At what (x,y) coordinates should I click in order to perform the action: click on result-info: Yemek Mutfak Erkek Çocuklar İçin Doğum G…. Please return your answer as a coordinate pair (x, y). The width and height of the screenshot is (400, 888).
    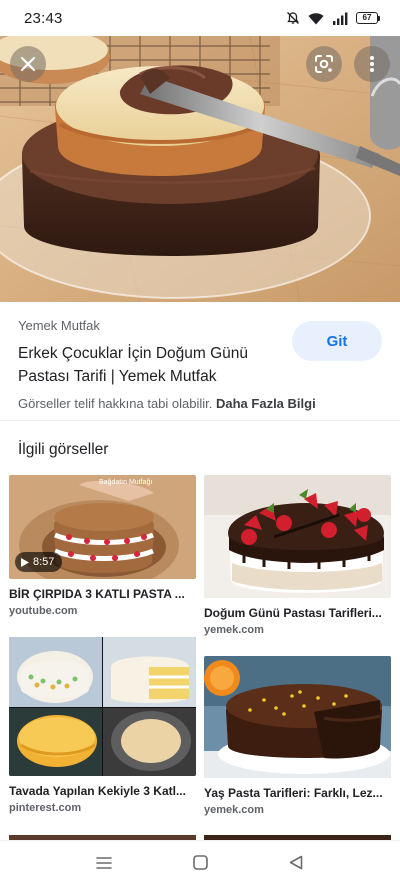
    Looking at the image, I should click on (200, 361).